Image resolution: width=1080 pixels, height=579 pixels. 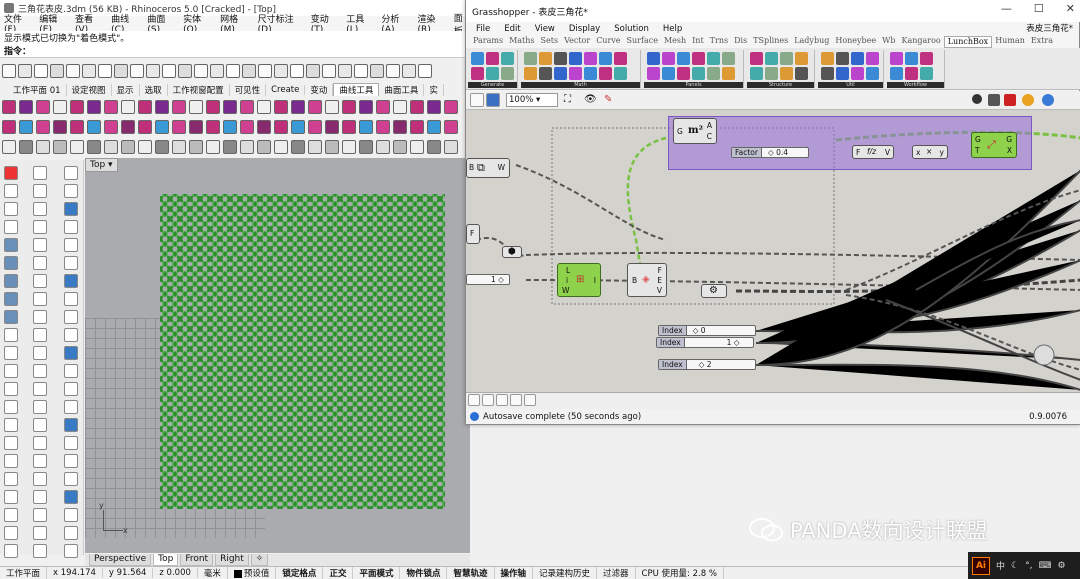 I want to click on plugin-icon, so click(x=530, y=400).